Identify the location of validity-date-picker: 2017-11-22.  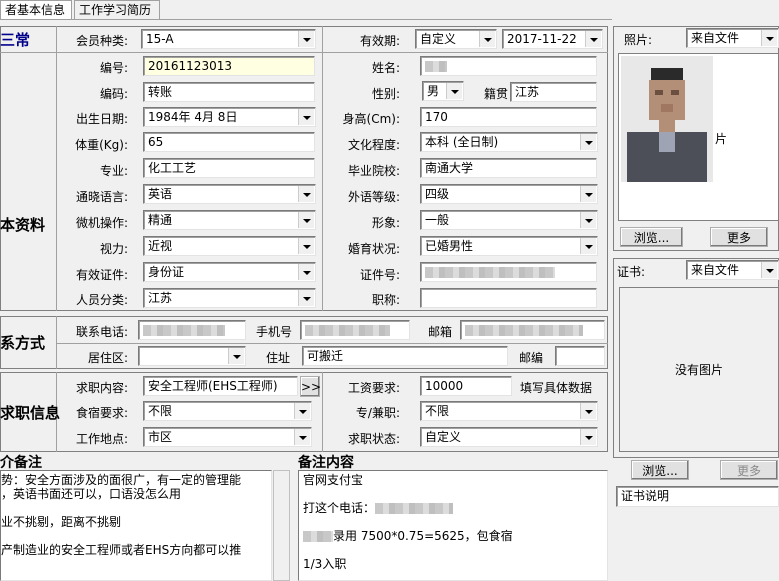
(552, 39).